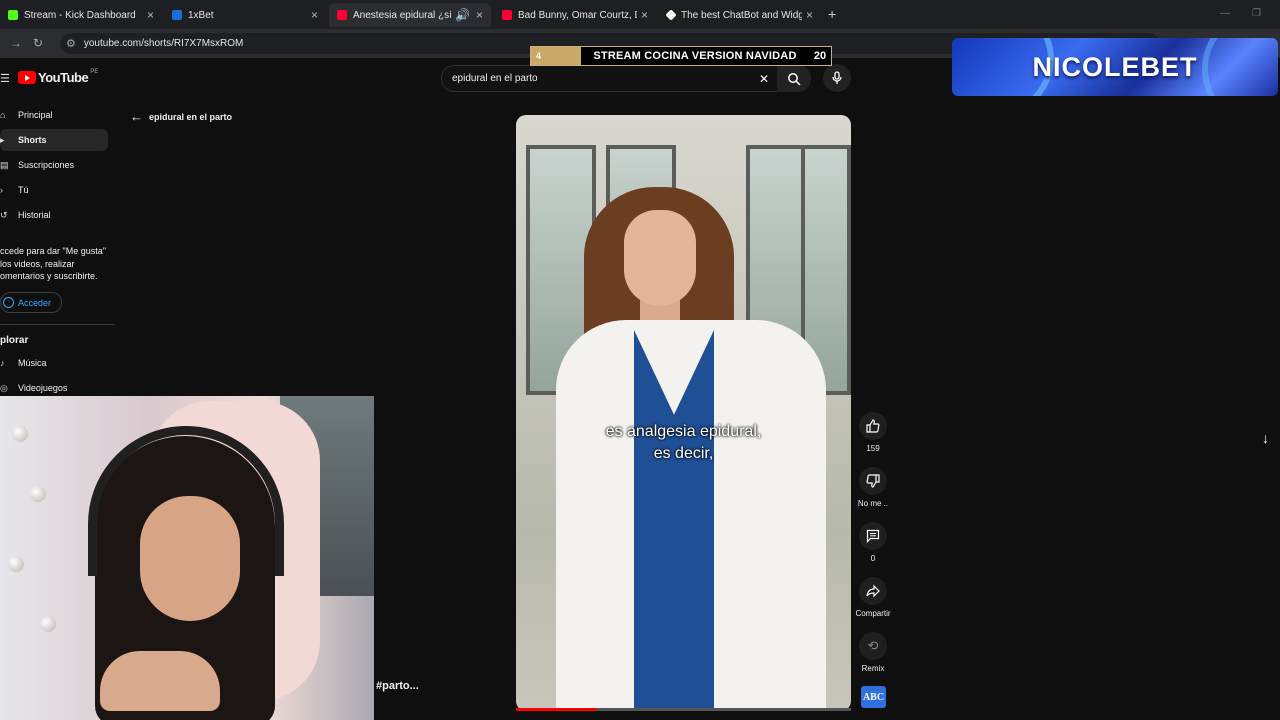 The height and width of the screenshot is (720, 1280). What do you see at coordinates (4, 388) in the screenshot?
I see `gaming-icon: ◎` at bounding box center [4, 388].